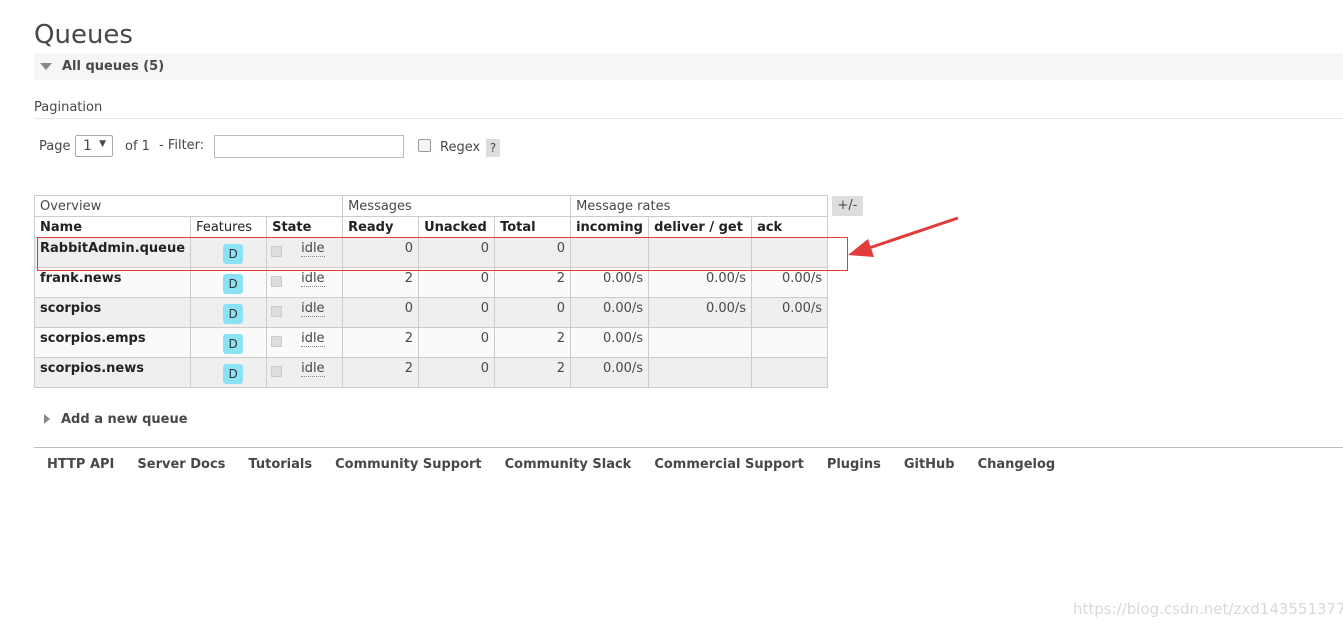  I want to click on filter-input, so click(309, 146).